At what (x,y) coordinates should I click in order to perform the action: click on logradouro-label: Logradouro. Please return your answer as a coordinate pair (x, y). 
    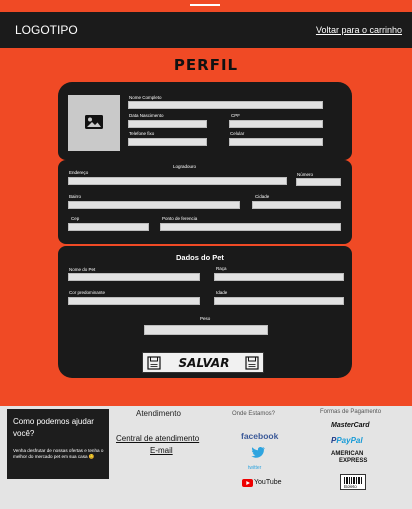
    Looking at the image, I should click on (185, 166).